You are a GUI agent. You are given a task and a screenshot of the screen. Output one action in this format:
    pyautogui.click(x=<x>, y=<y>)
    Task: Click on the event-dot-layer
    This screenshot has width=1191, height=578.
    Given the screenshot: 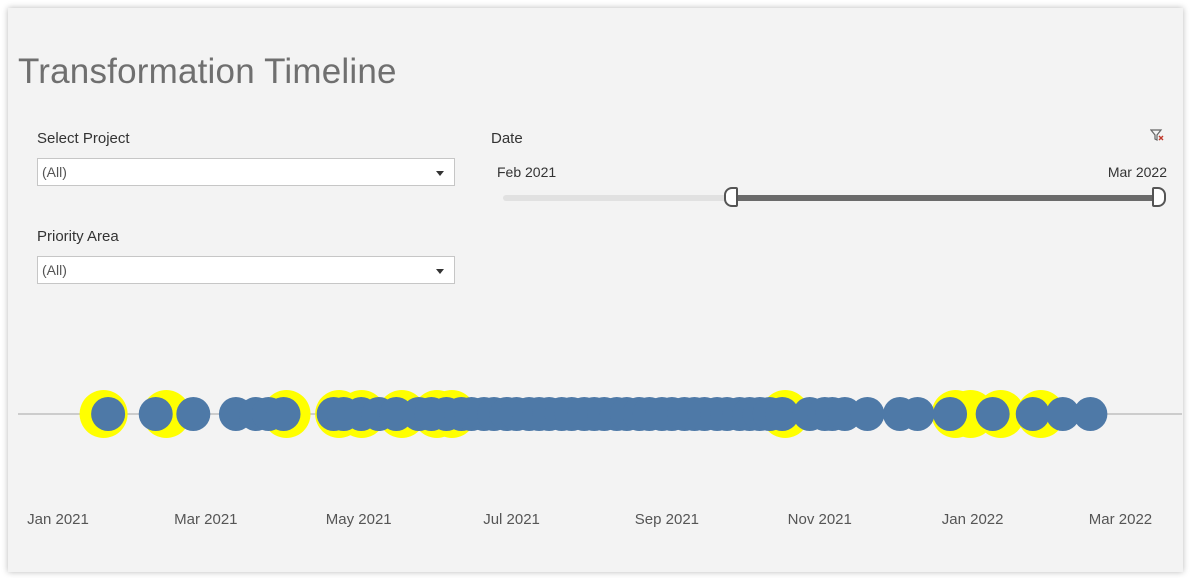 What is the action you would take?
    pyautogui.click(x=599, y=414)
    